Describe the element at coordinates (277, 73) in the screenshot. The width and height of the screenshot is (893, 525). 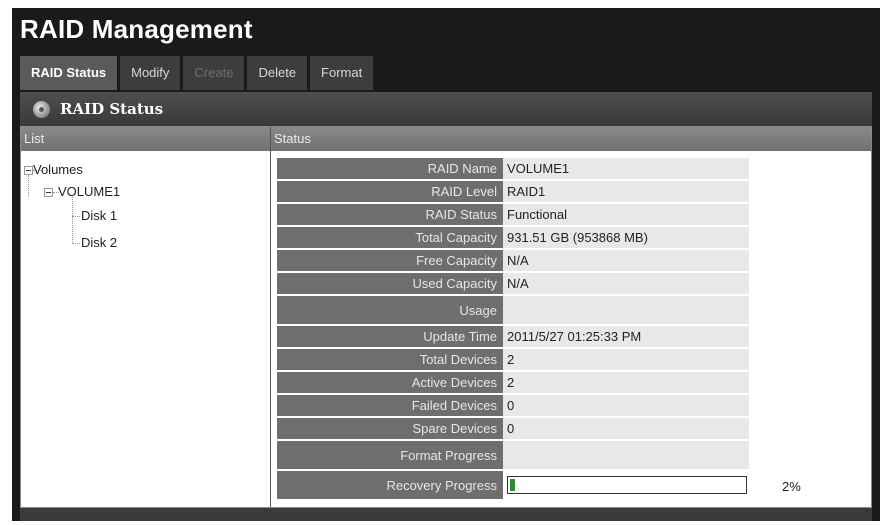
I see `tab-delete: Delete` at that location.